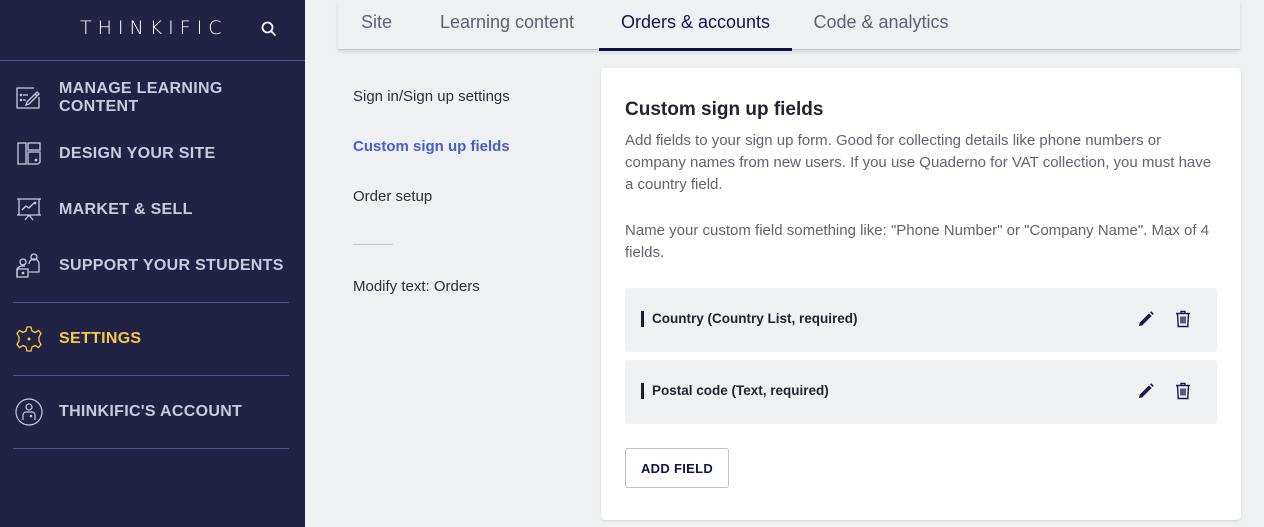  I want to click on sidebar-item-market-and-sell: MARKET & SELL, so click(152, 210).